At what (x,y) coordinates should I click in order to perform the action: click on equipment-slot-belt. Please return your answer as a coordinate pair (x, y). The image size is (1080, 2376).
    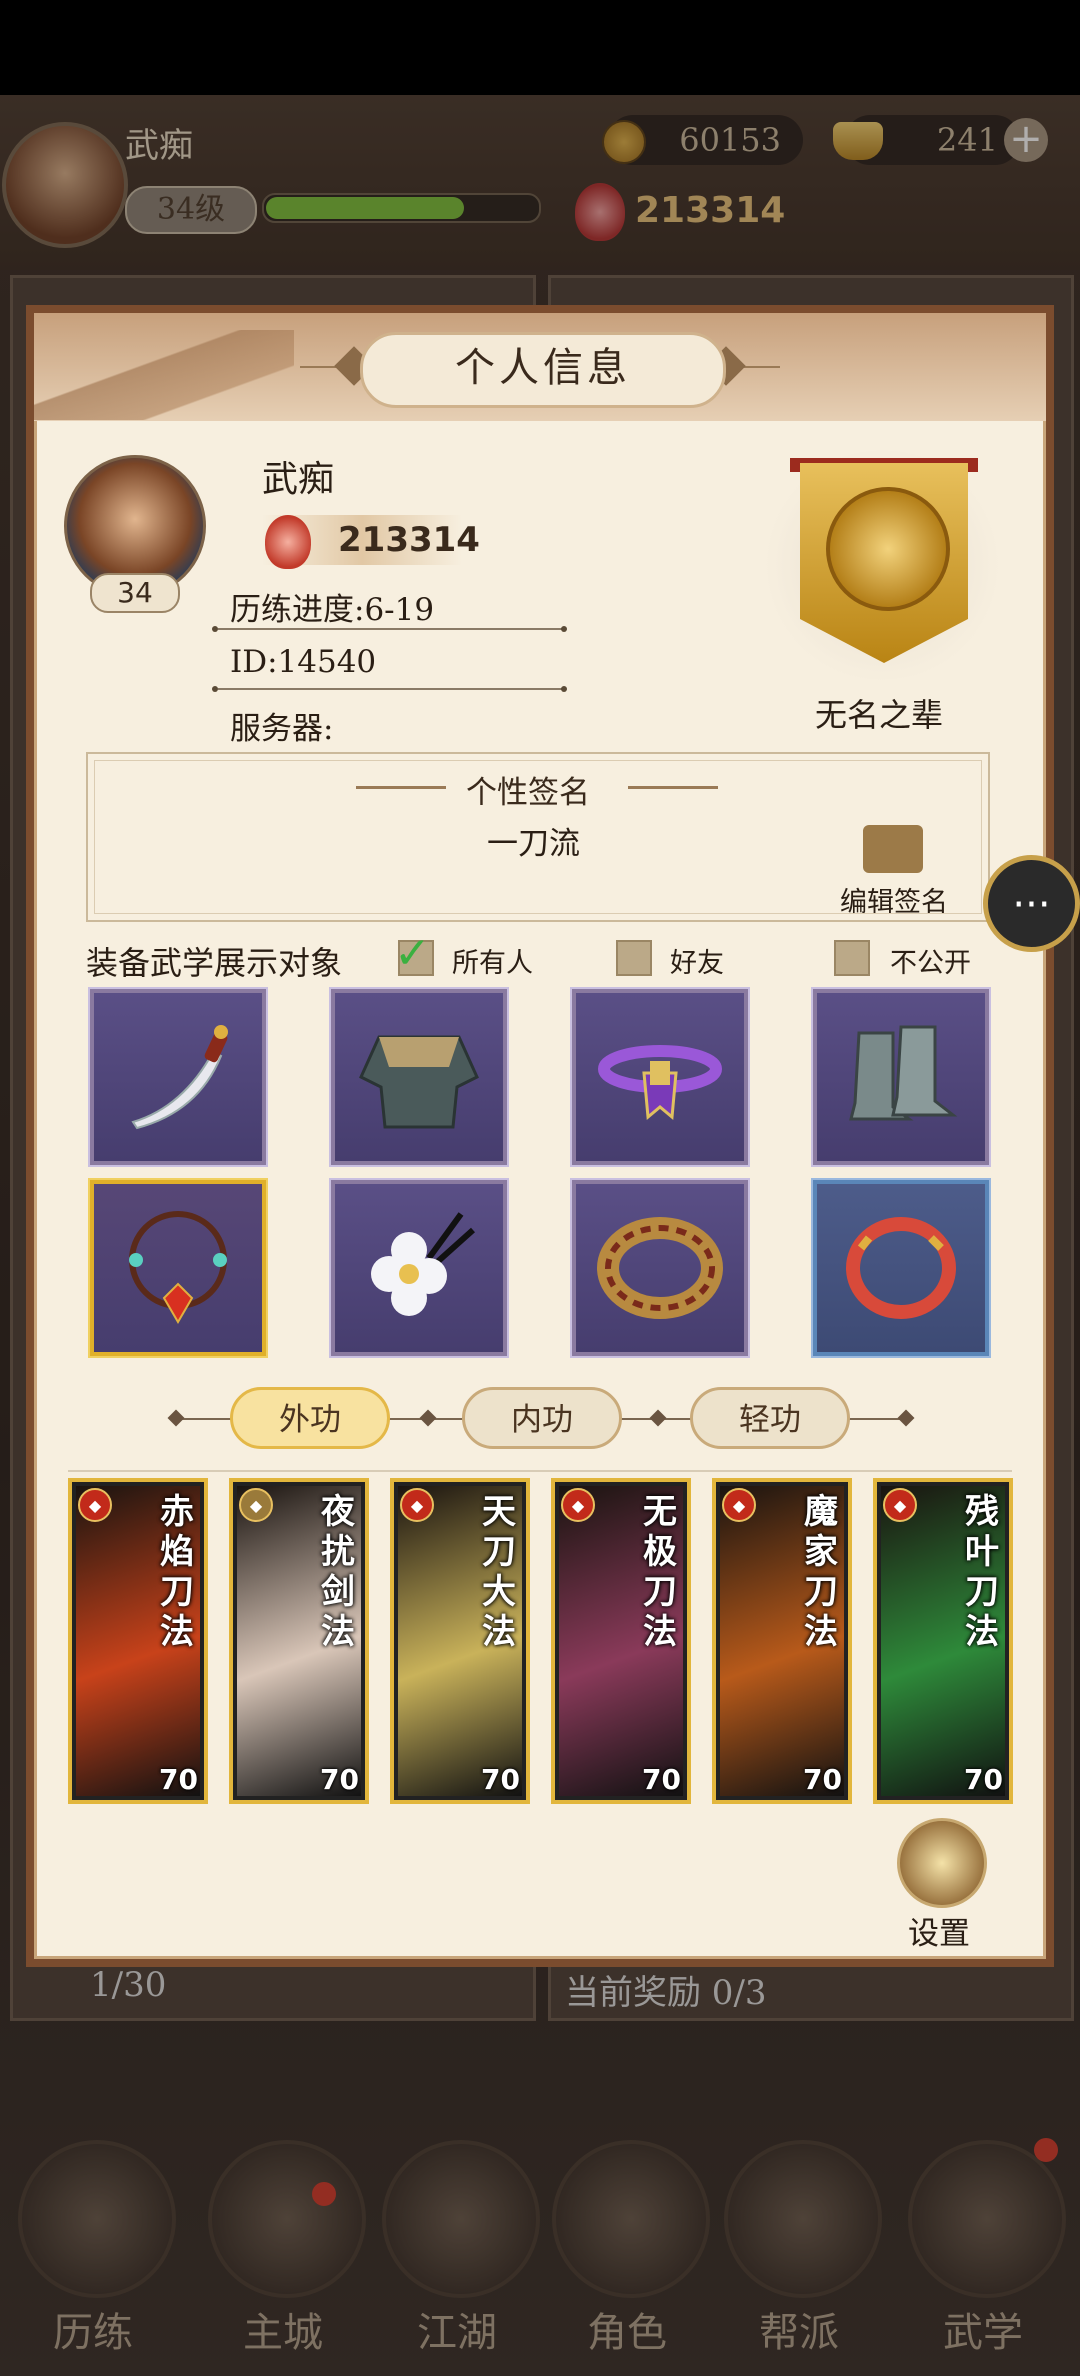
    Looking at the image, I should click on (660, 1077).